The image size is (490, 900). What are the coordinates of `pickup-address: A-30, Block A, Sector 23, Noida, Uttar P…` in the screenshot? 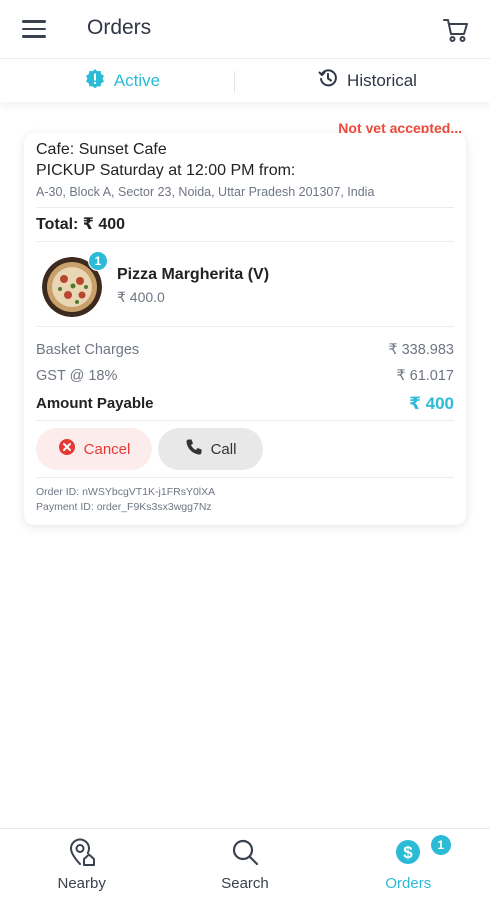 It's located at (205, 192).